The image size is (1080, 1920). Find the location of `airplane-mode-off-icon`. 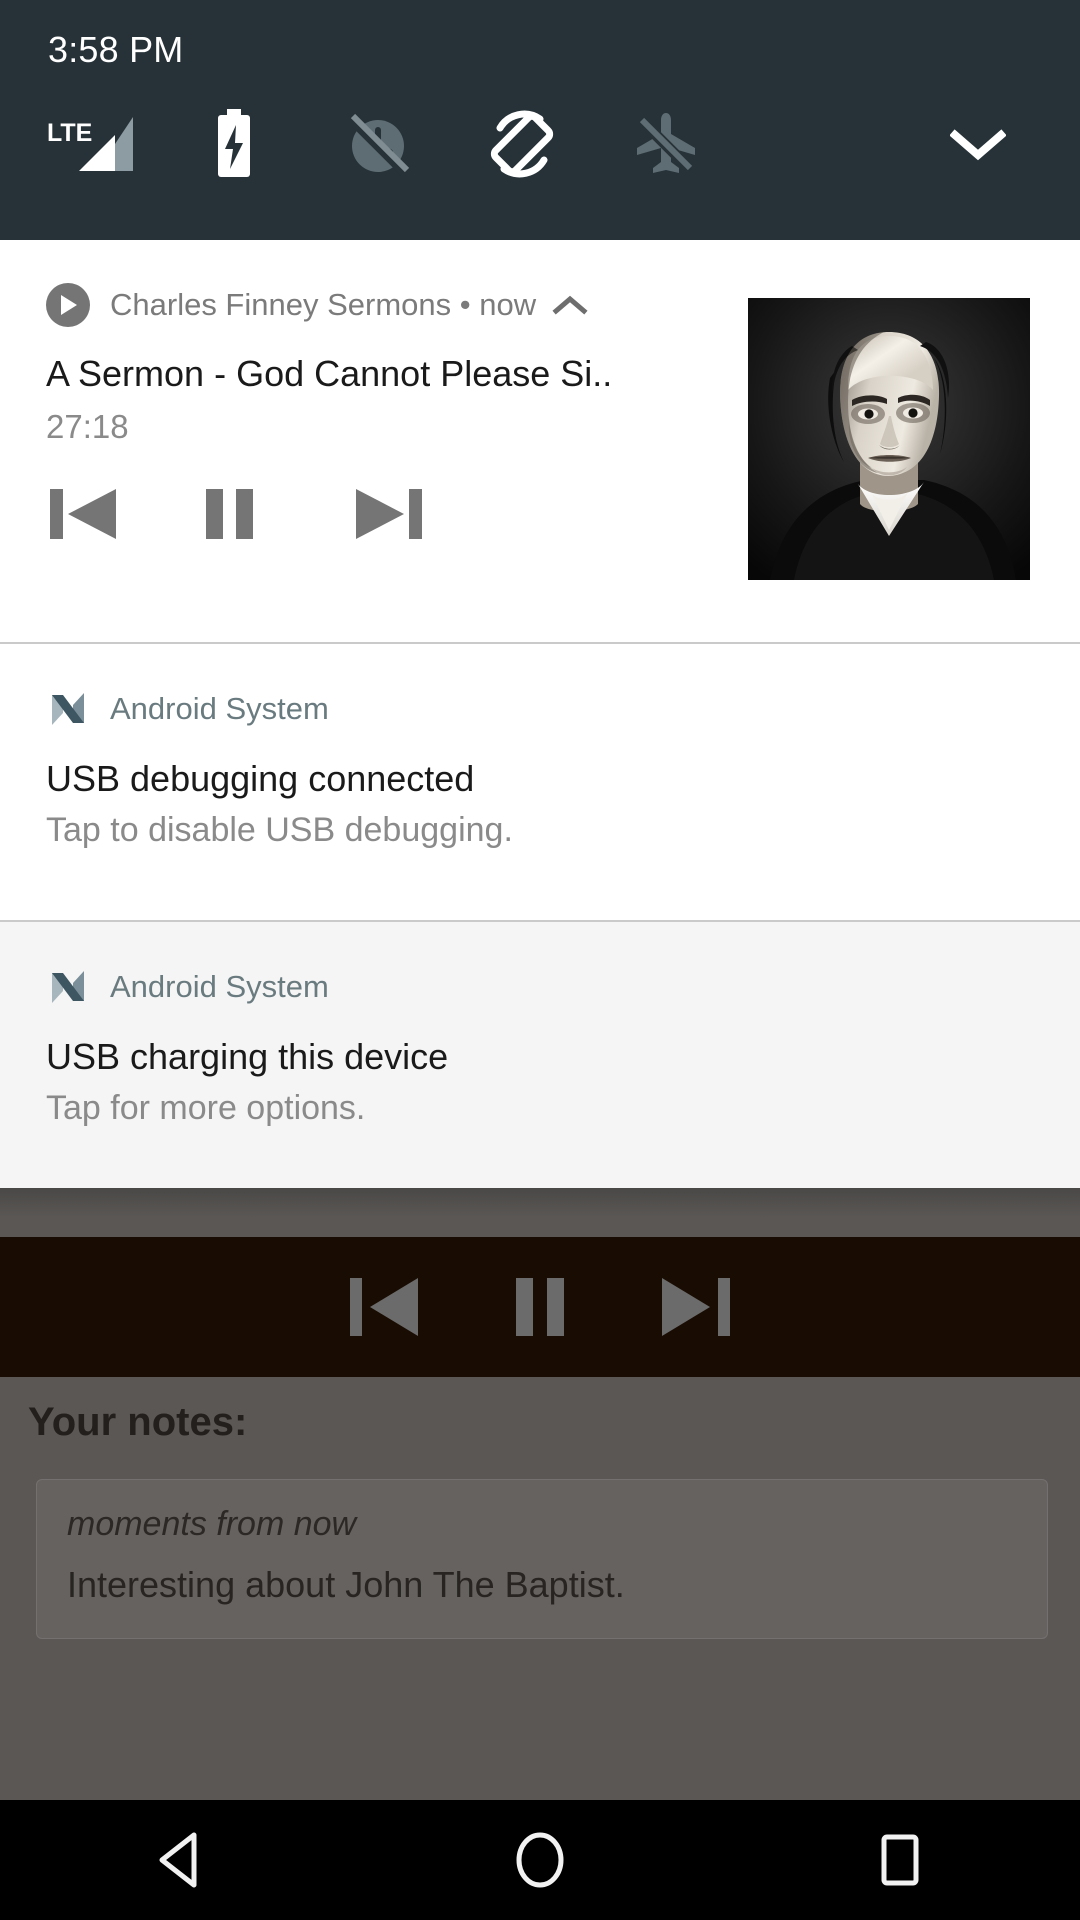

airplane-mode-off-icon is located at coordinates (666, 144).